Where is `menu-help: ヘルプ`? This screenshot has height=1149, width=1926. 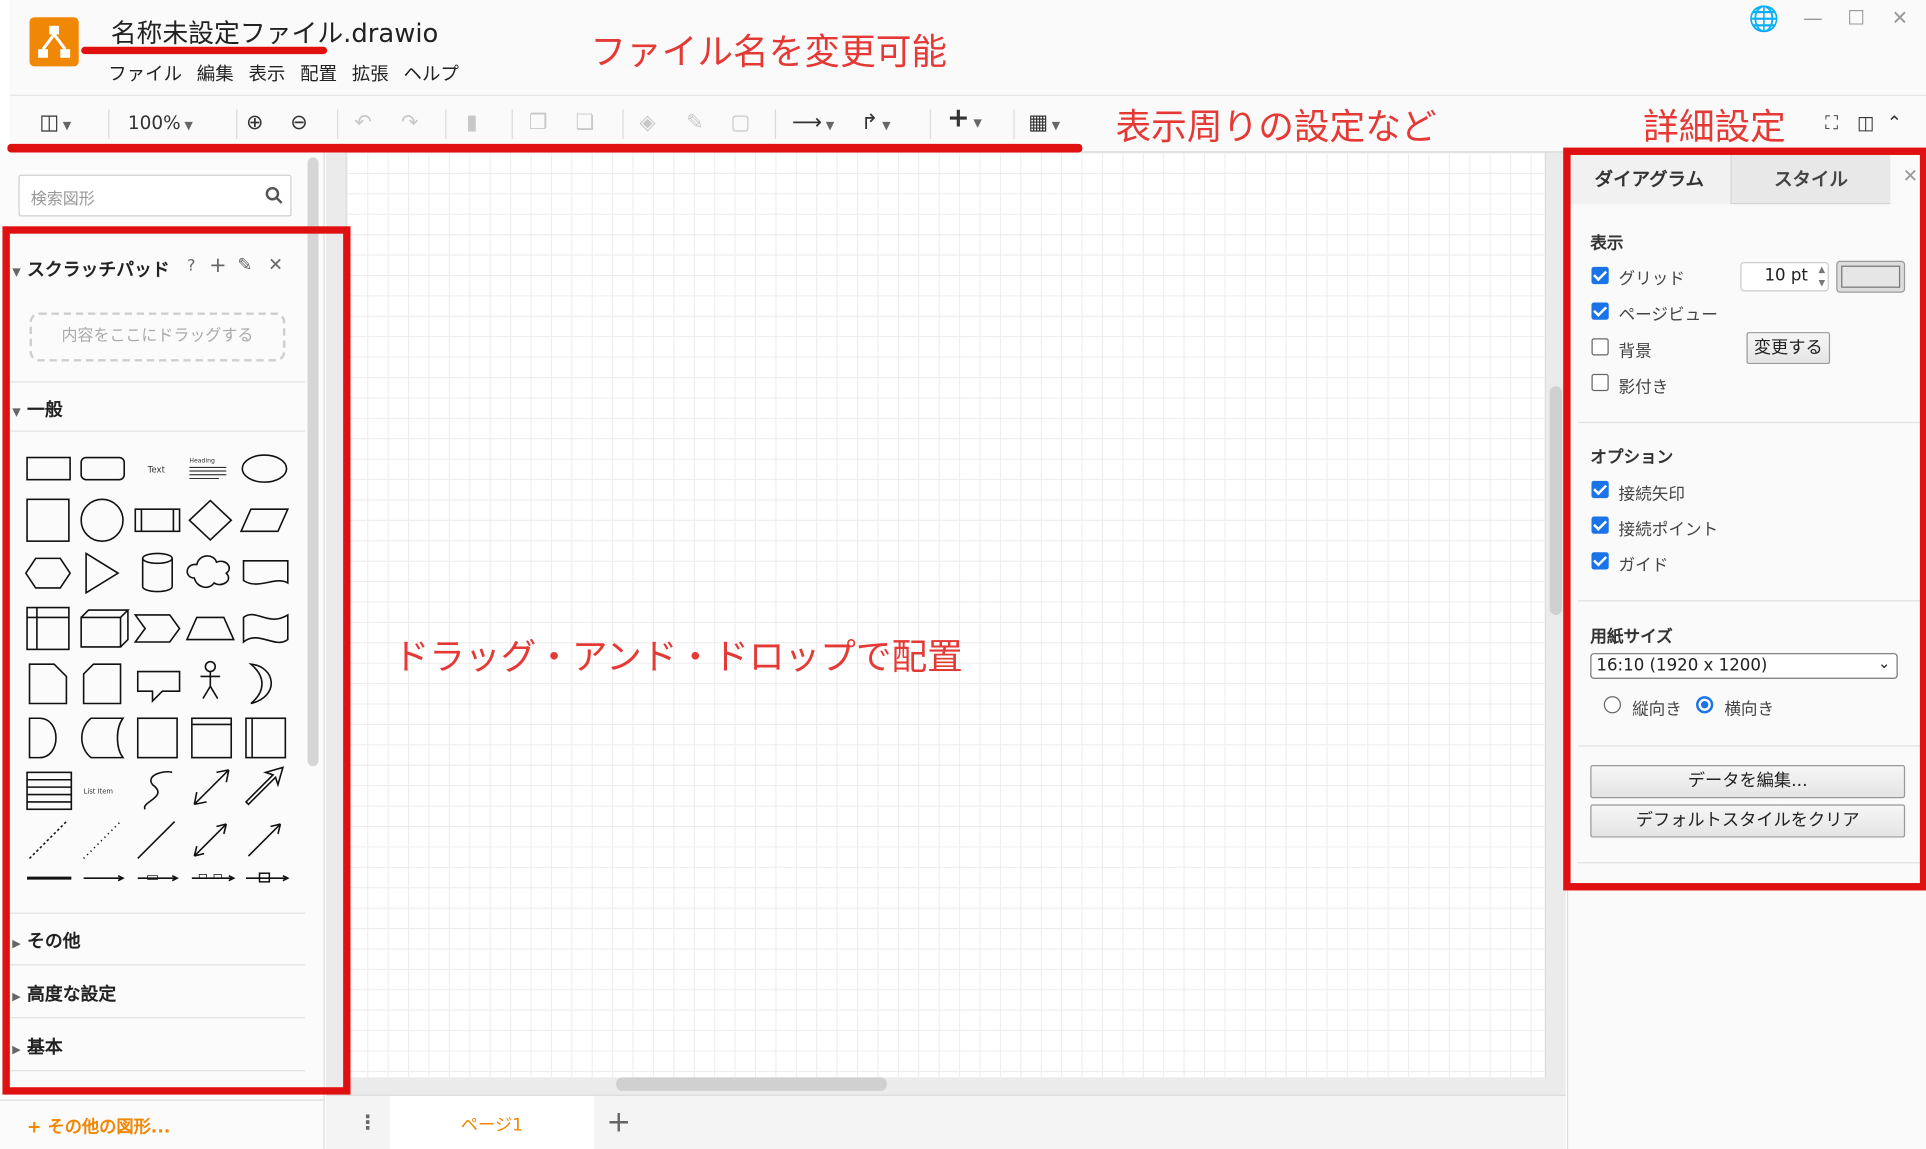 menu-help: ヘルプ is located at coordinates (438, 73).